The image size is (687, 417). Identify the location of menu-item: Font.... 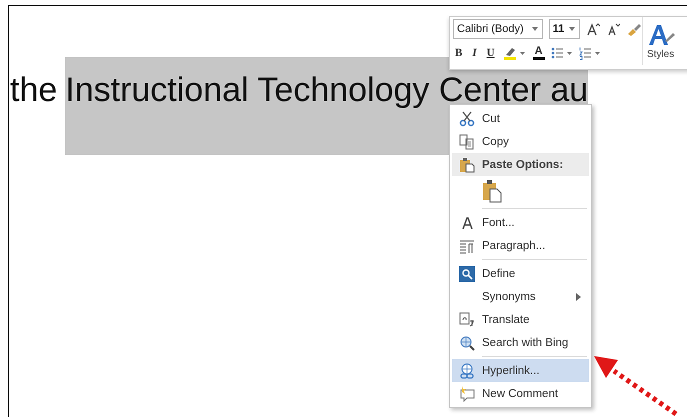
(520, 222).